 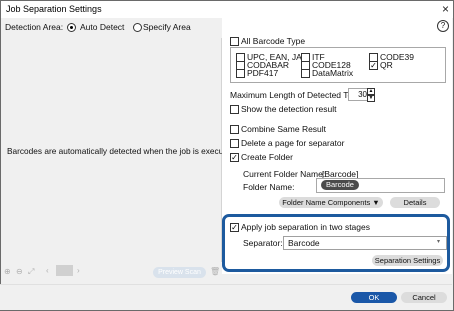 I want to click on delete-page-checkbox, so click(x=234, y=143).